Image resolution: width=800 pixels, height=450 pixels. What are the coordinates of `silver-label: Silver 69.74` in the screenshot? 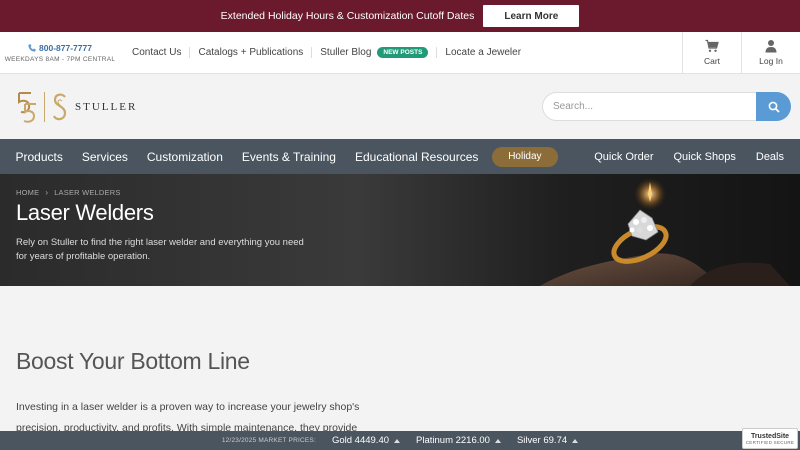 It's located at (542, 440).